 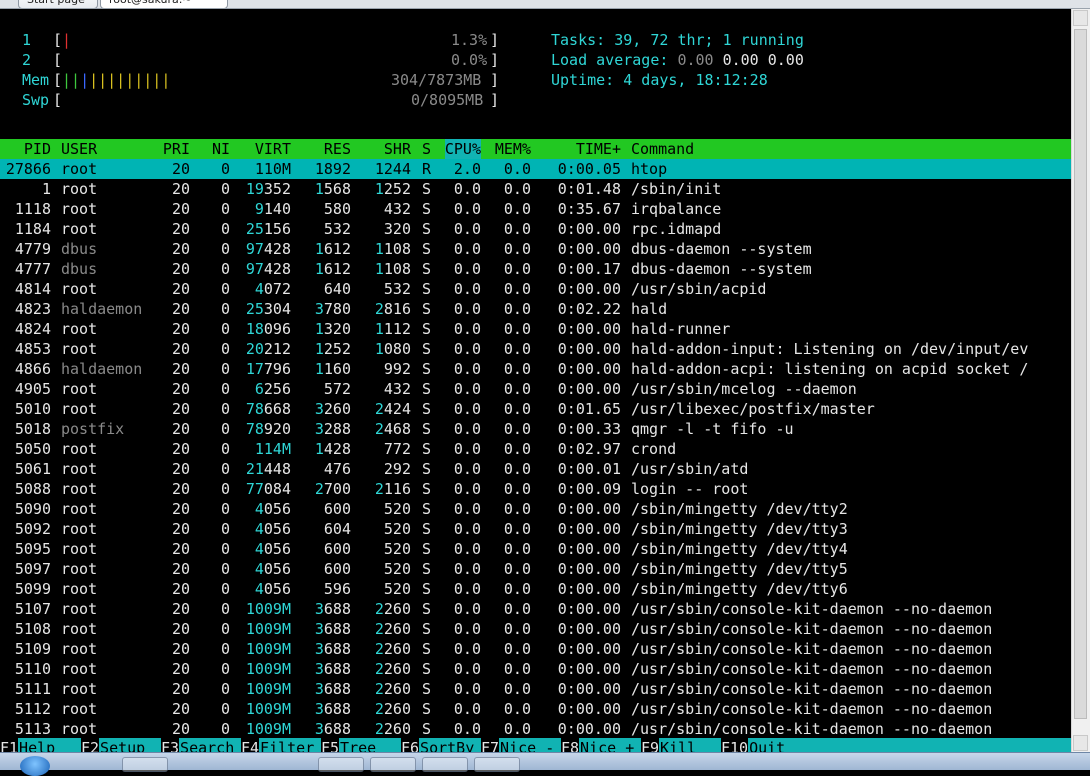 I want to click on fkey-label-f2: Setup, so click(x=122, y=745).